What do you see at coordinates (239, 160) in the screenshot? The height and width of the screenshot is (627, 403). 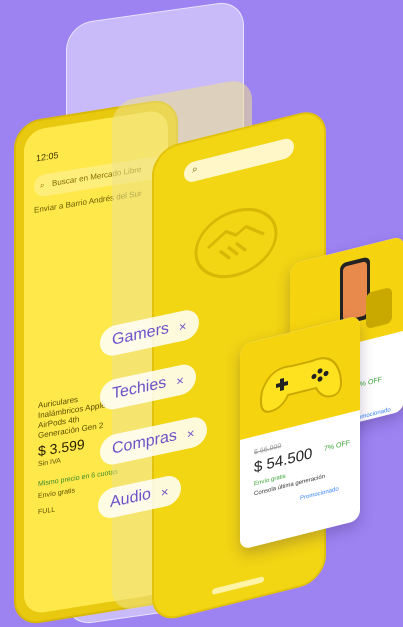 I see `main-search-bar: ⌕` at bounding box center [239, 160].